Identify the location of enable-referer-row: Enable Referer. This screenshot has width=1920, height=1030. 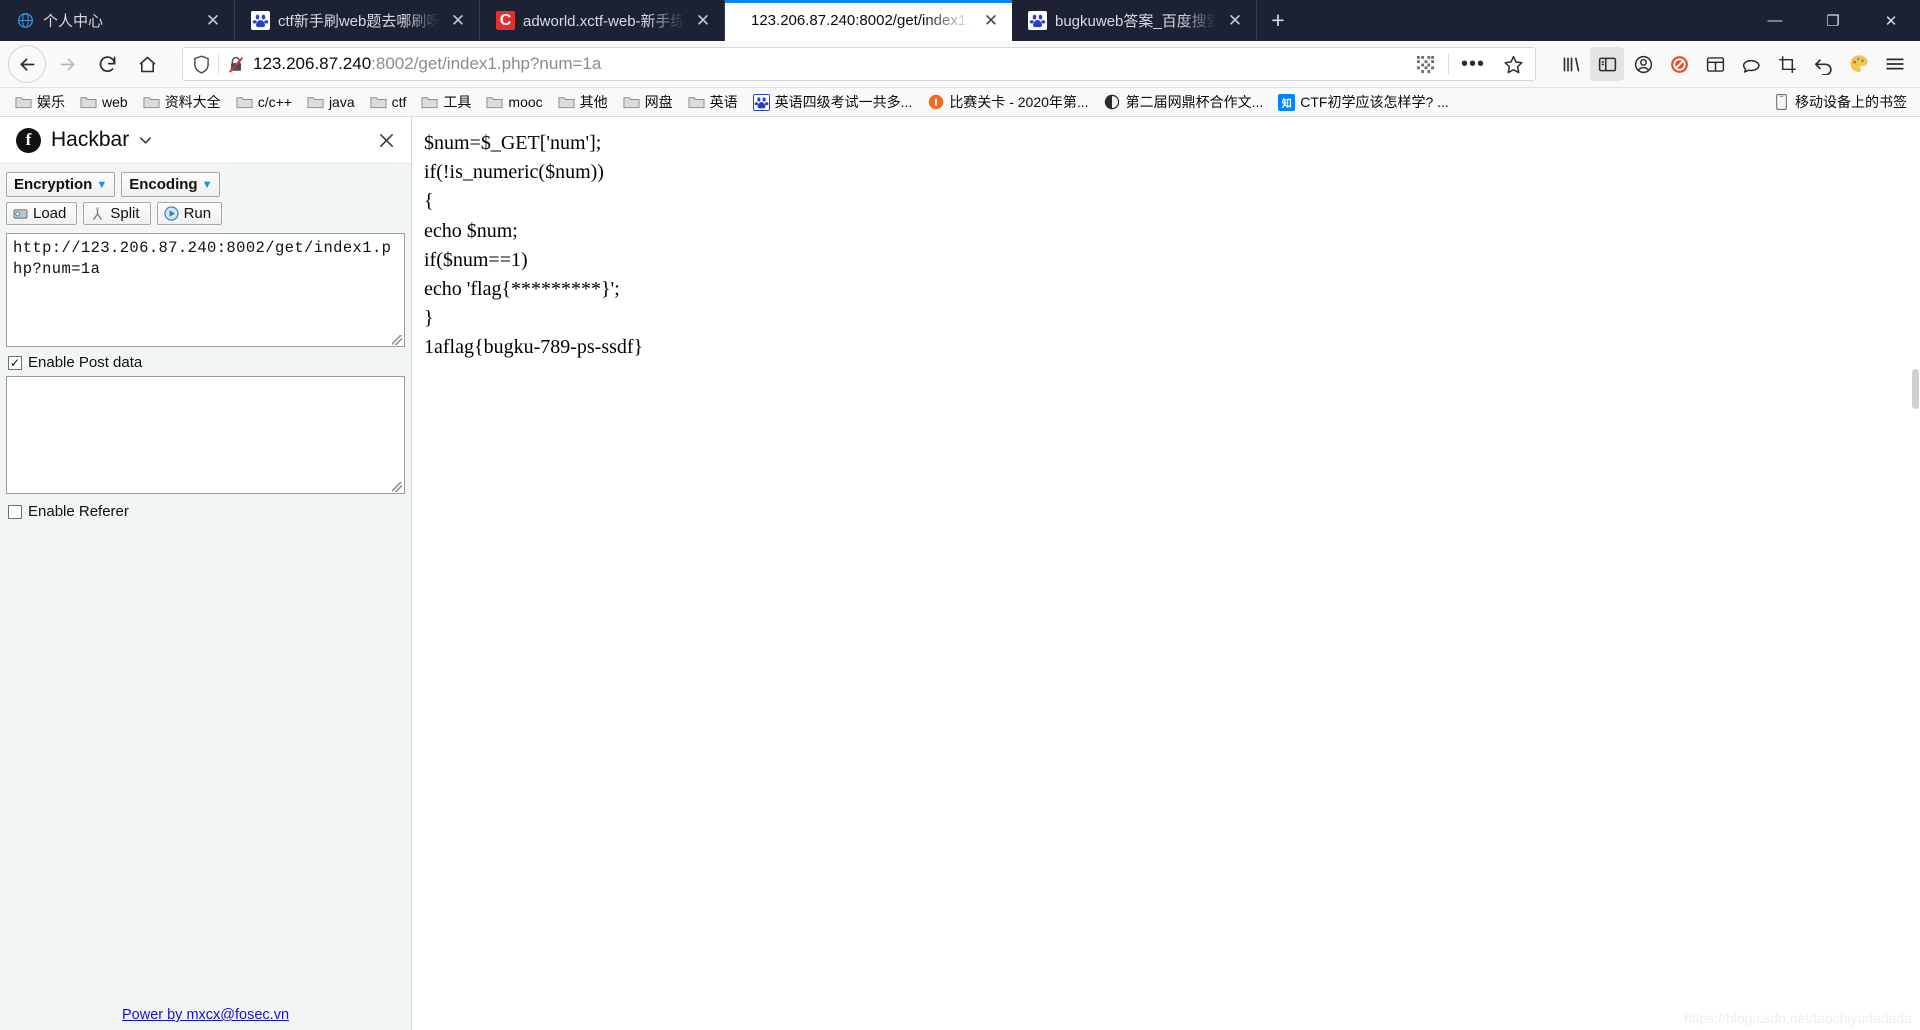
(206, 511).